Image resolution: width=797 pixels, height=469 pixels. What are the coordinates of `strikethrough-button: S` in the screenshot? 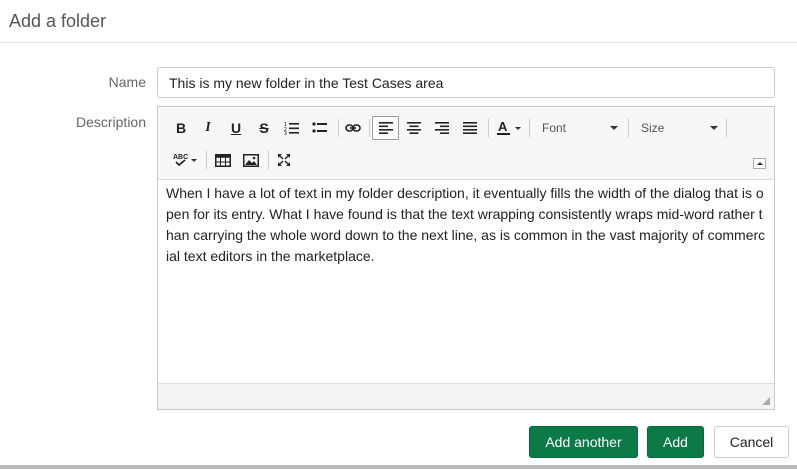 It's located at (264, 128).